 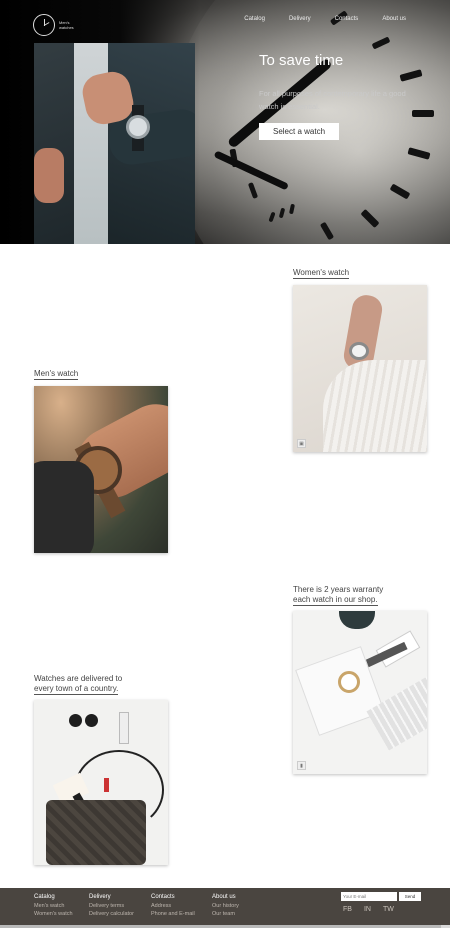 I want to click on delivery-line-1: Watches are delivered to, so click(x=78, y=678).